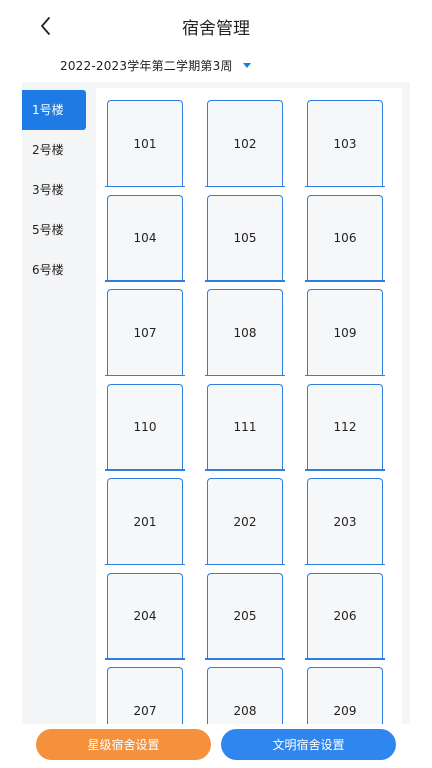  Describe the element at coordinates (54, 110) in the screenshot. I see `sidebar-item-building: 1号楼` at that location.